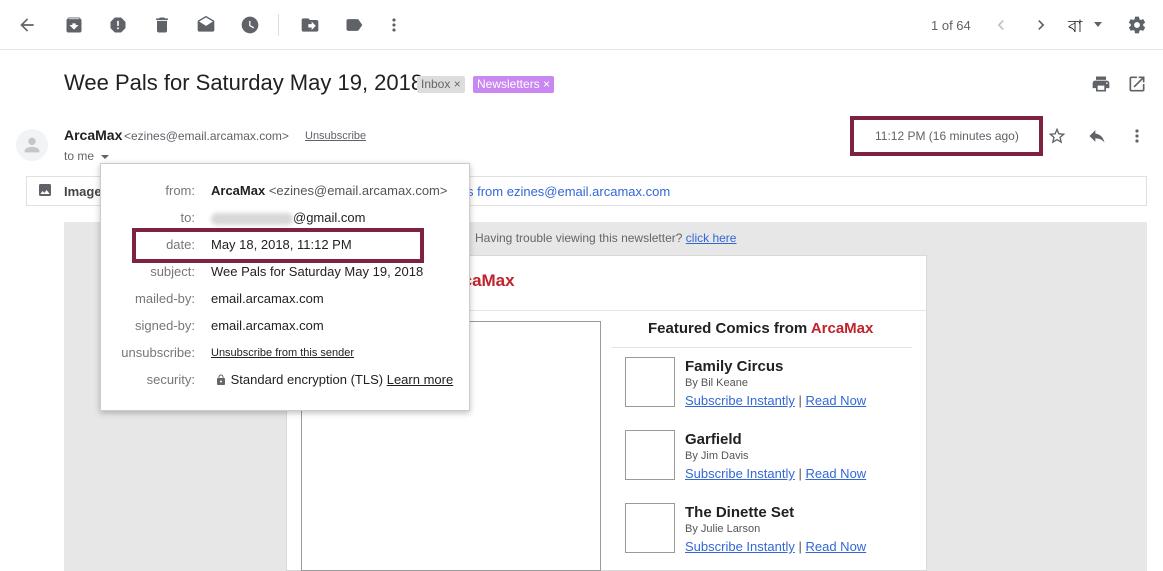  I want to click on comic-author: By Julie Larson, so click(723, 529).